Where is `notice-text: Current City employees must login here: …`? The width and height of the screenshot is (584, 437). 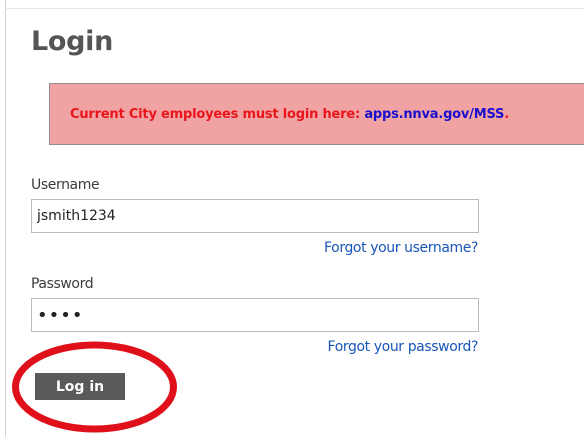
notice-text: Current City employees must login here: … is located at coordinates (289, 114).